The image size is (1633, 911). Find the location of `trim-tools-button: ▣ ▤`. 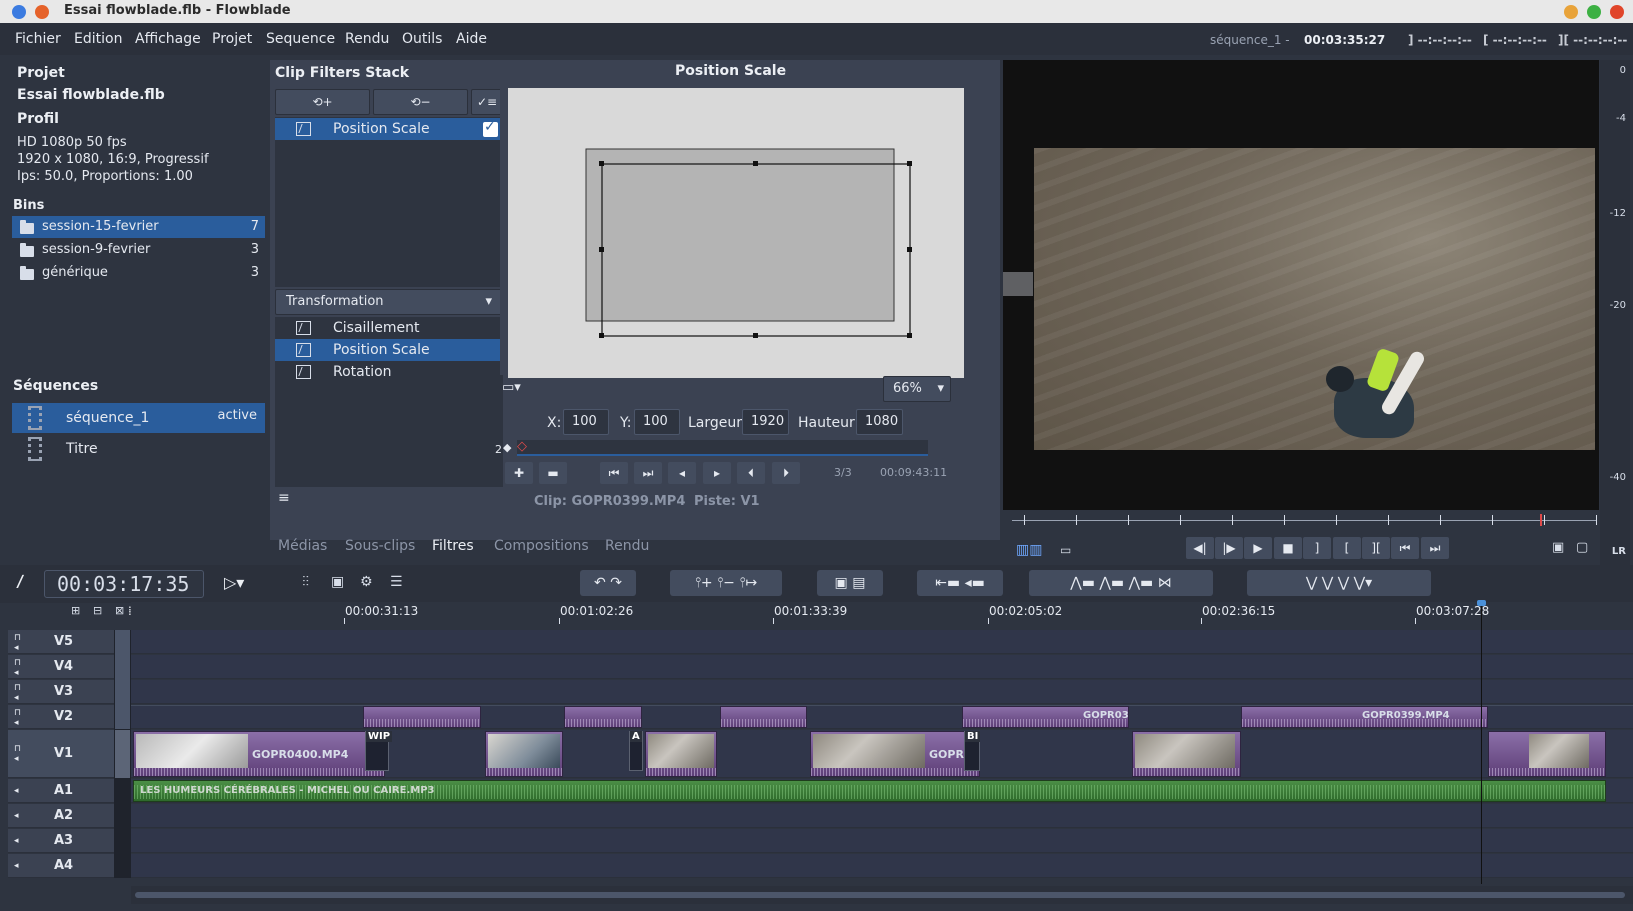

trim-tools-button: ▣ ▤ is located at coordinates (850, 583).